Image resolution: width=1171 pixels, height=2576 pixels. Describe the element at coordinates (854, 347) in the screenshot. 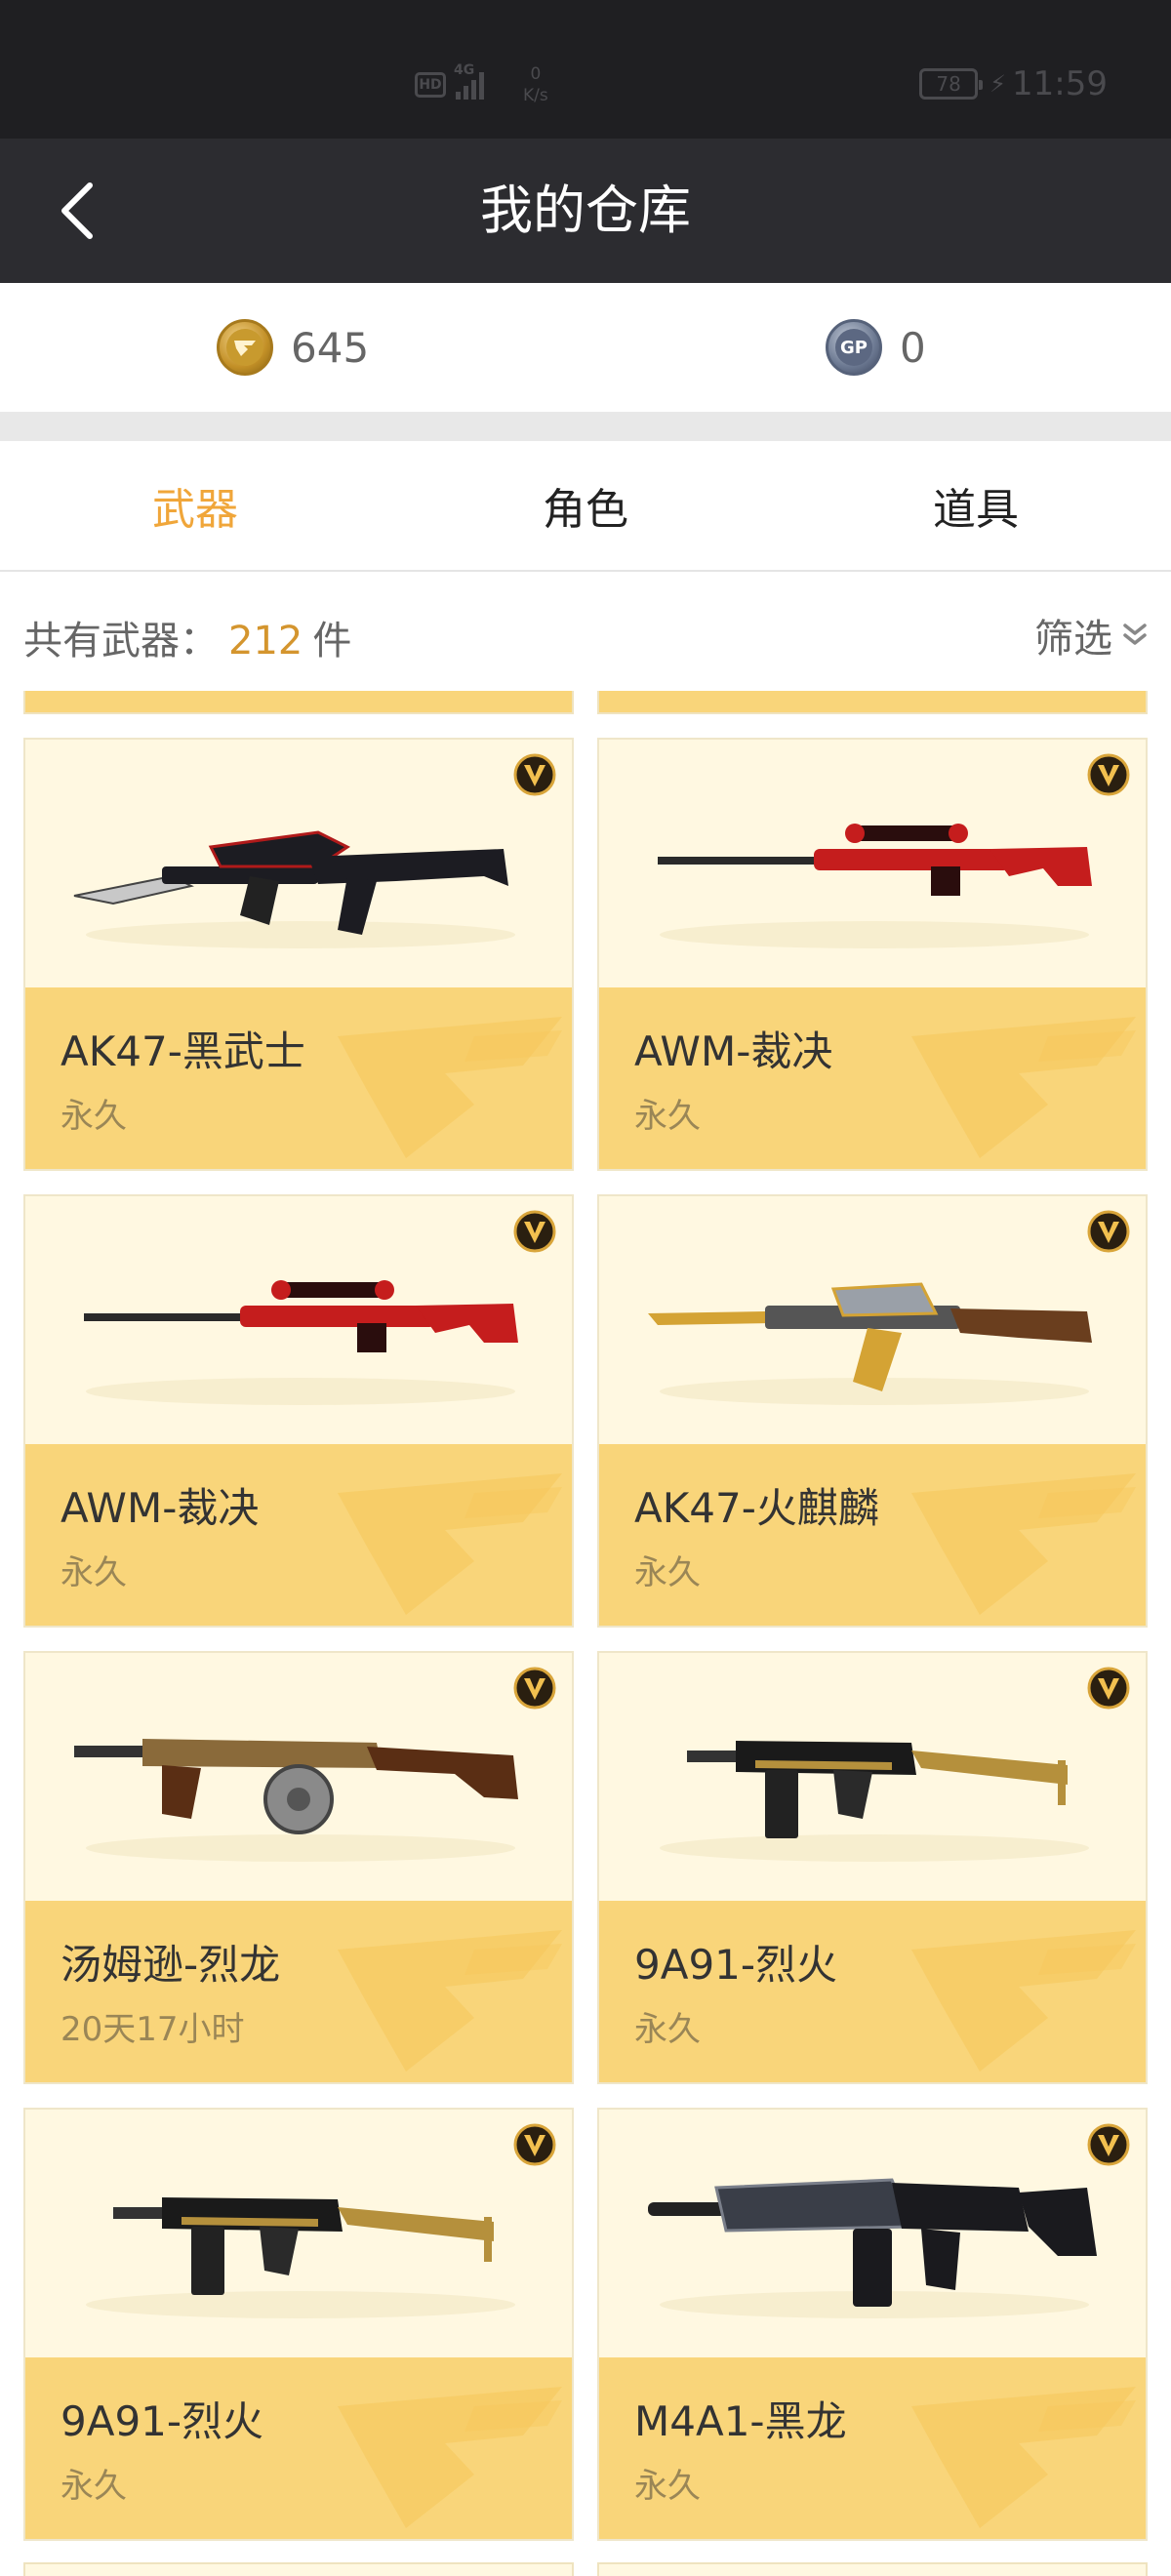

I see `gp-coin-icon: GP` at that location.